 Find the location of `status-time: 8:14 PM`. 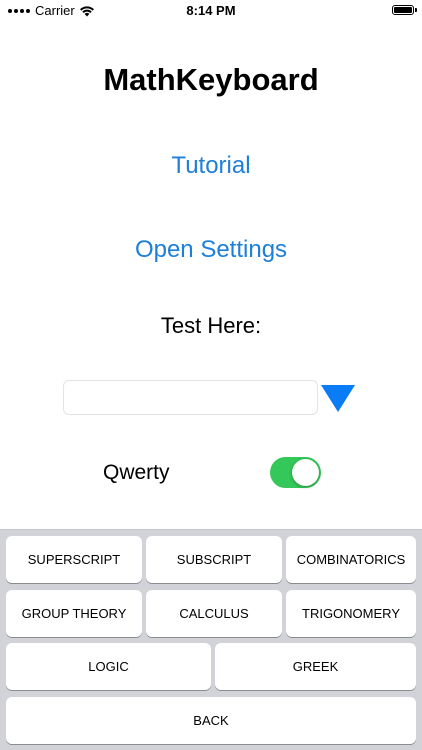

status-time: 8:14 PM is located at coordinates (211, 10).